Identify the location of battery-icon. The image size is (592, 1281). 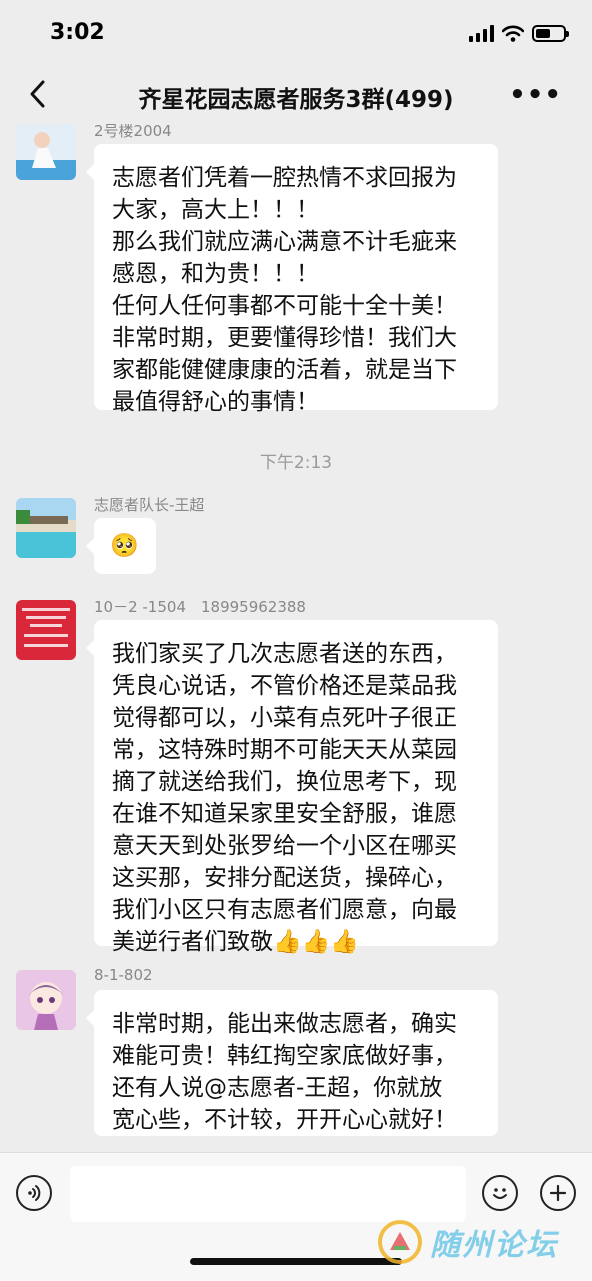
(550, 33).